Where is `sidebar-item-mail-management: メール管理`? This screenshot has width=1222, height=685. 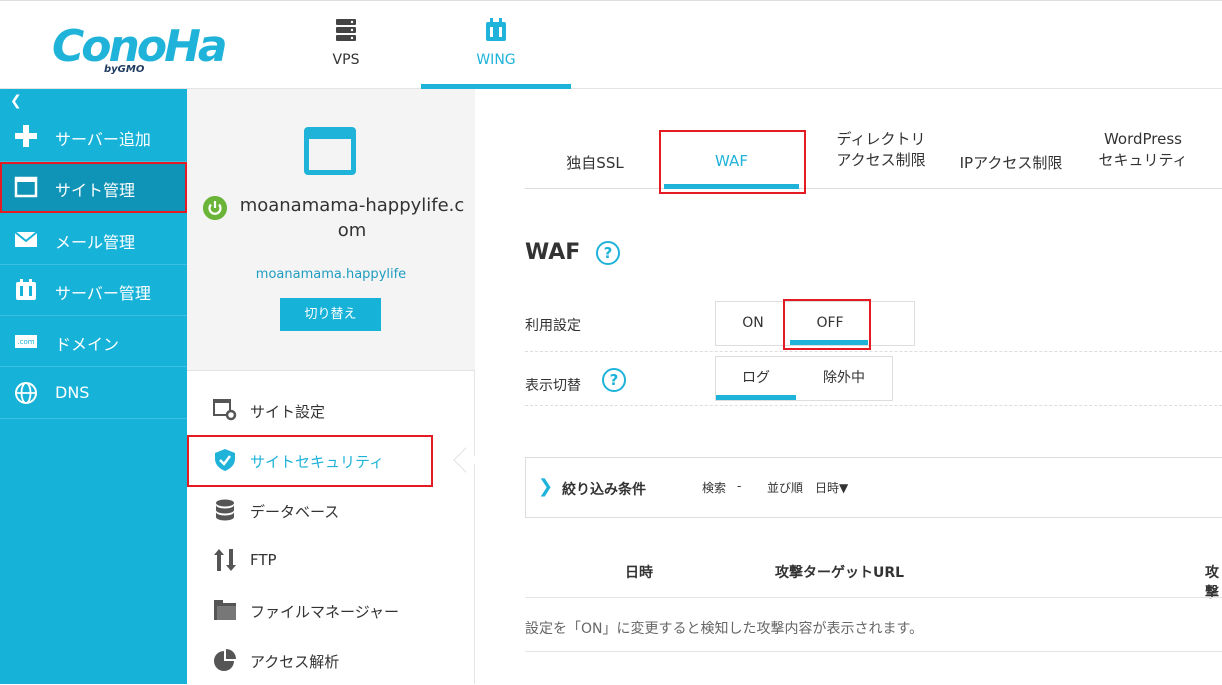
sidebar-item-mail-management: メール管理 is located at coordinates (93, 239).